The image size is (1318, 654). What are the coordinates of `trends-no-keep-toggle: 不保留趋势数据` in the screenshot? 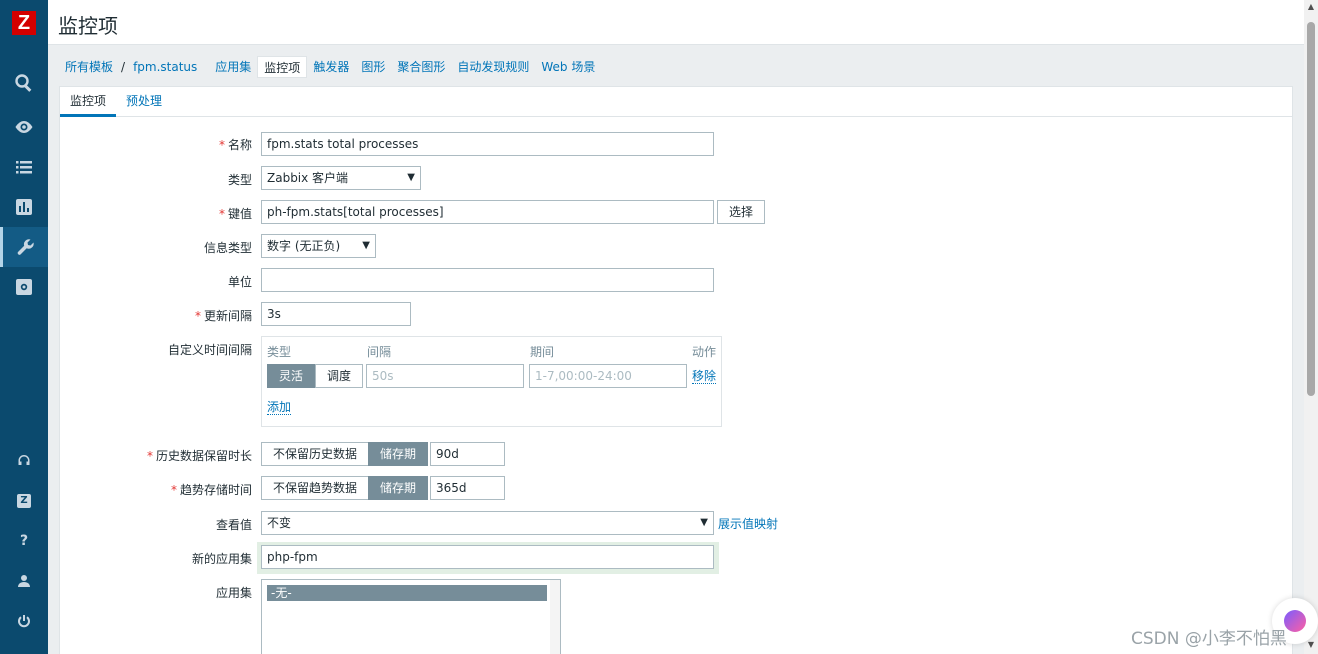 It's located at (315, 488).